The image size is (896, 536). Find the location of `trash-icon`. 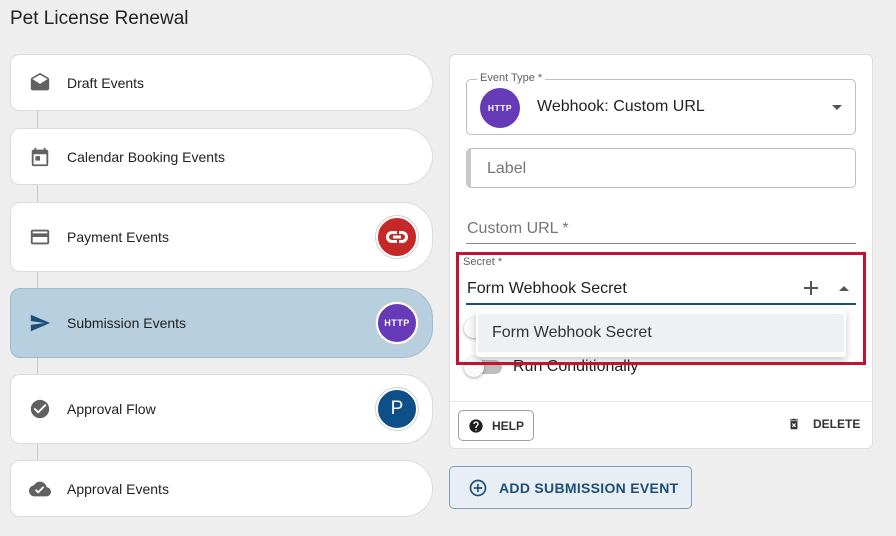

trash-icon is located at coordinates (794, 424).